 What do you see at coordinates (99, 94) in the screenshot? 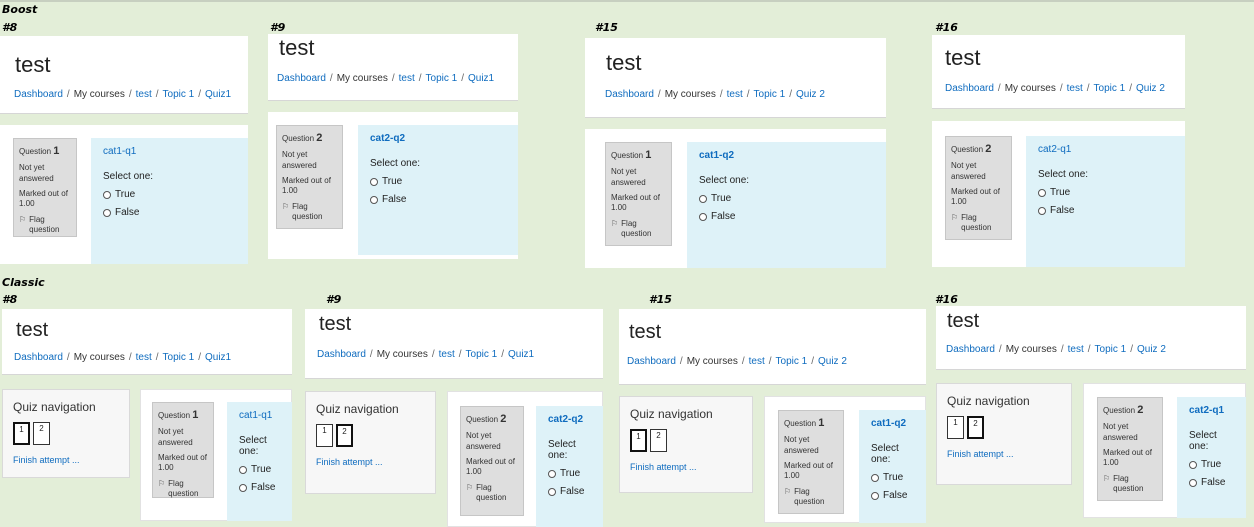
I see `breadcrumb-my-courses: My courses` at bounding box center [99, 94].